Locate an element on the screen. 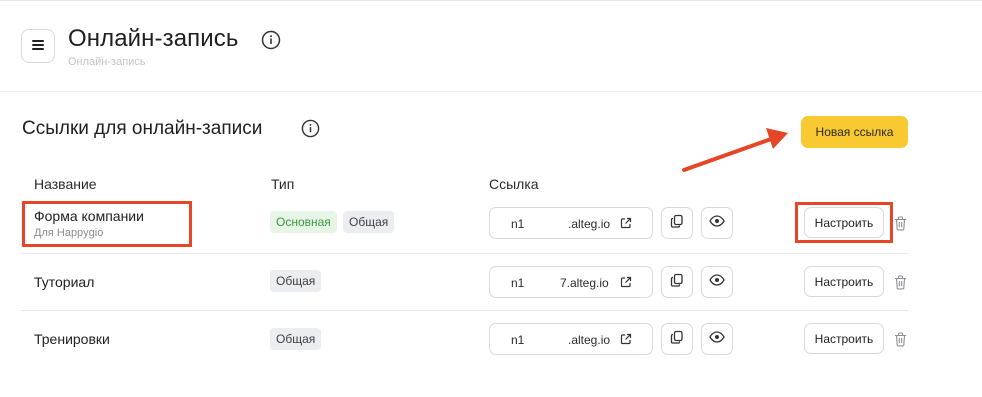  row-name: Туториал is located at coordinates (64, 282).